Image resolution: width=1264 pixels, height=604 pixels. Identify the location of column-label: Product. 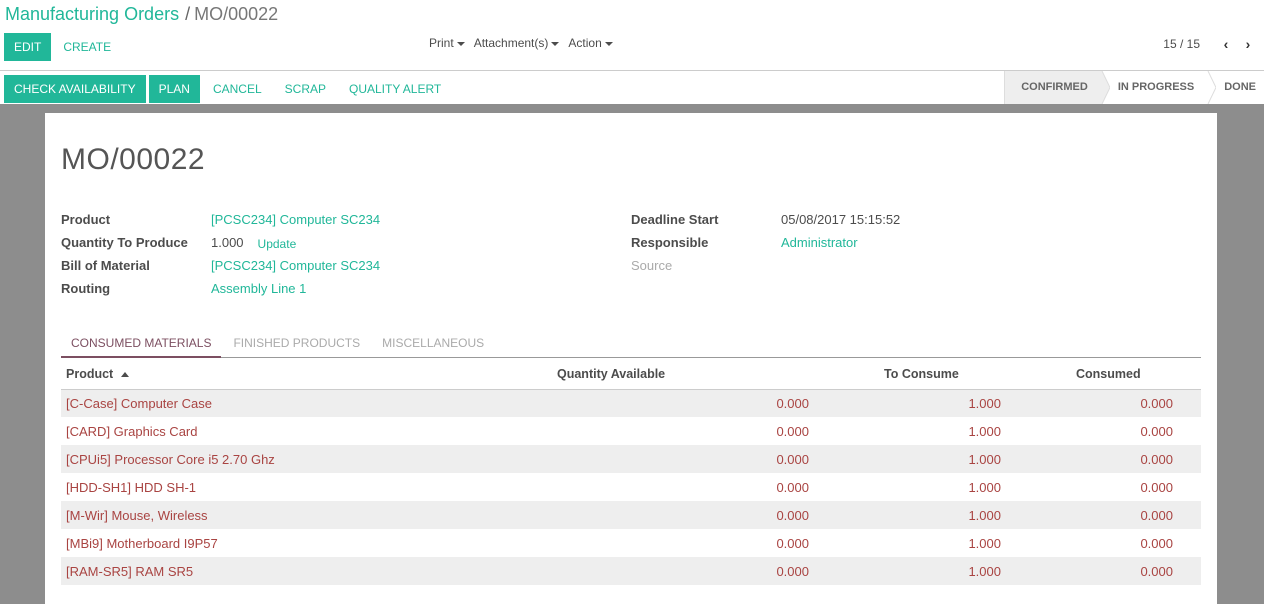
(90, 373).